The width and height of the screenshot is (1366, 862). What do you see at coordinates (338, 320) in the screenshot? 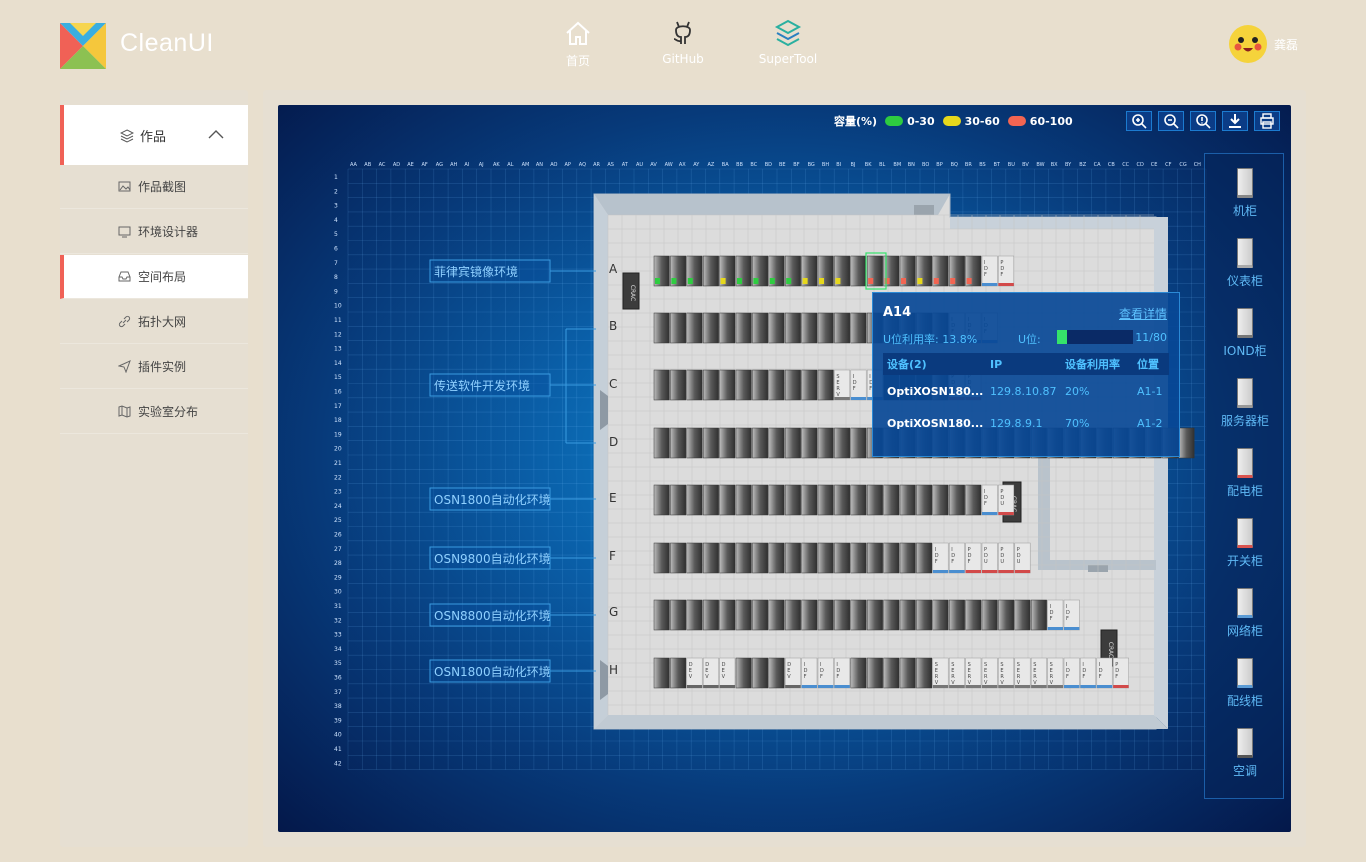
I see `grid-row-label: 11` at bounding box center [338, 320].